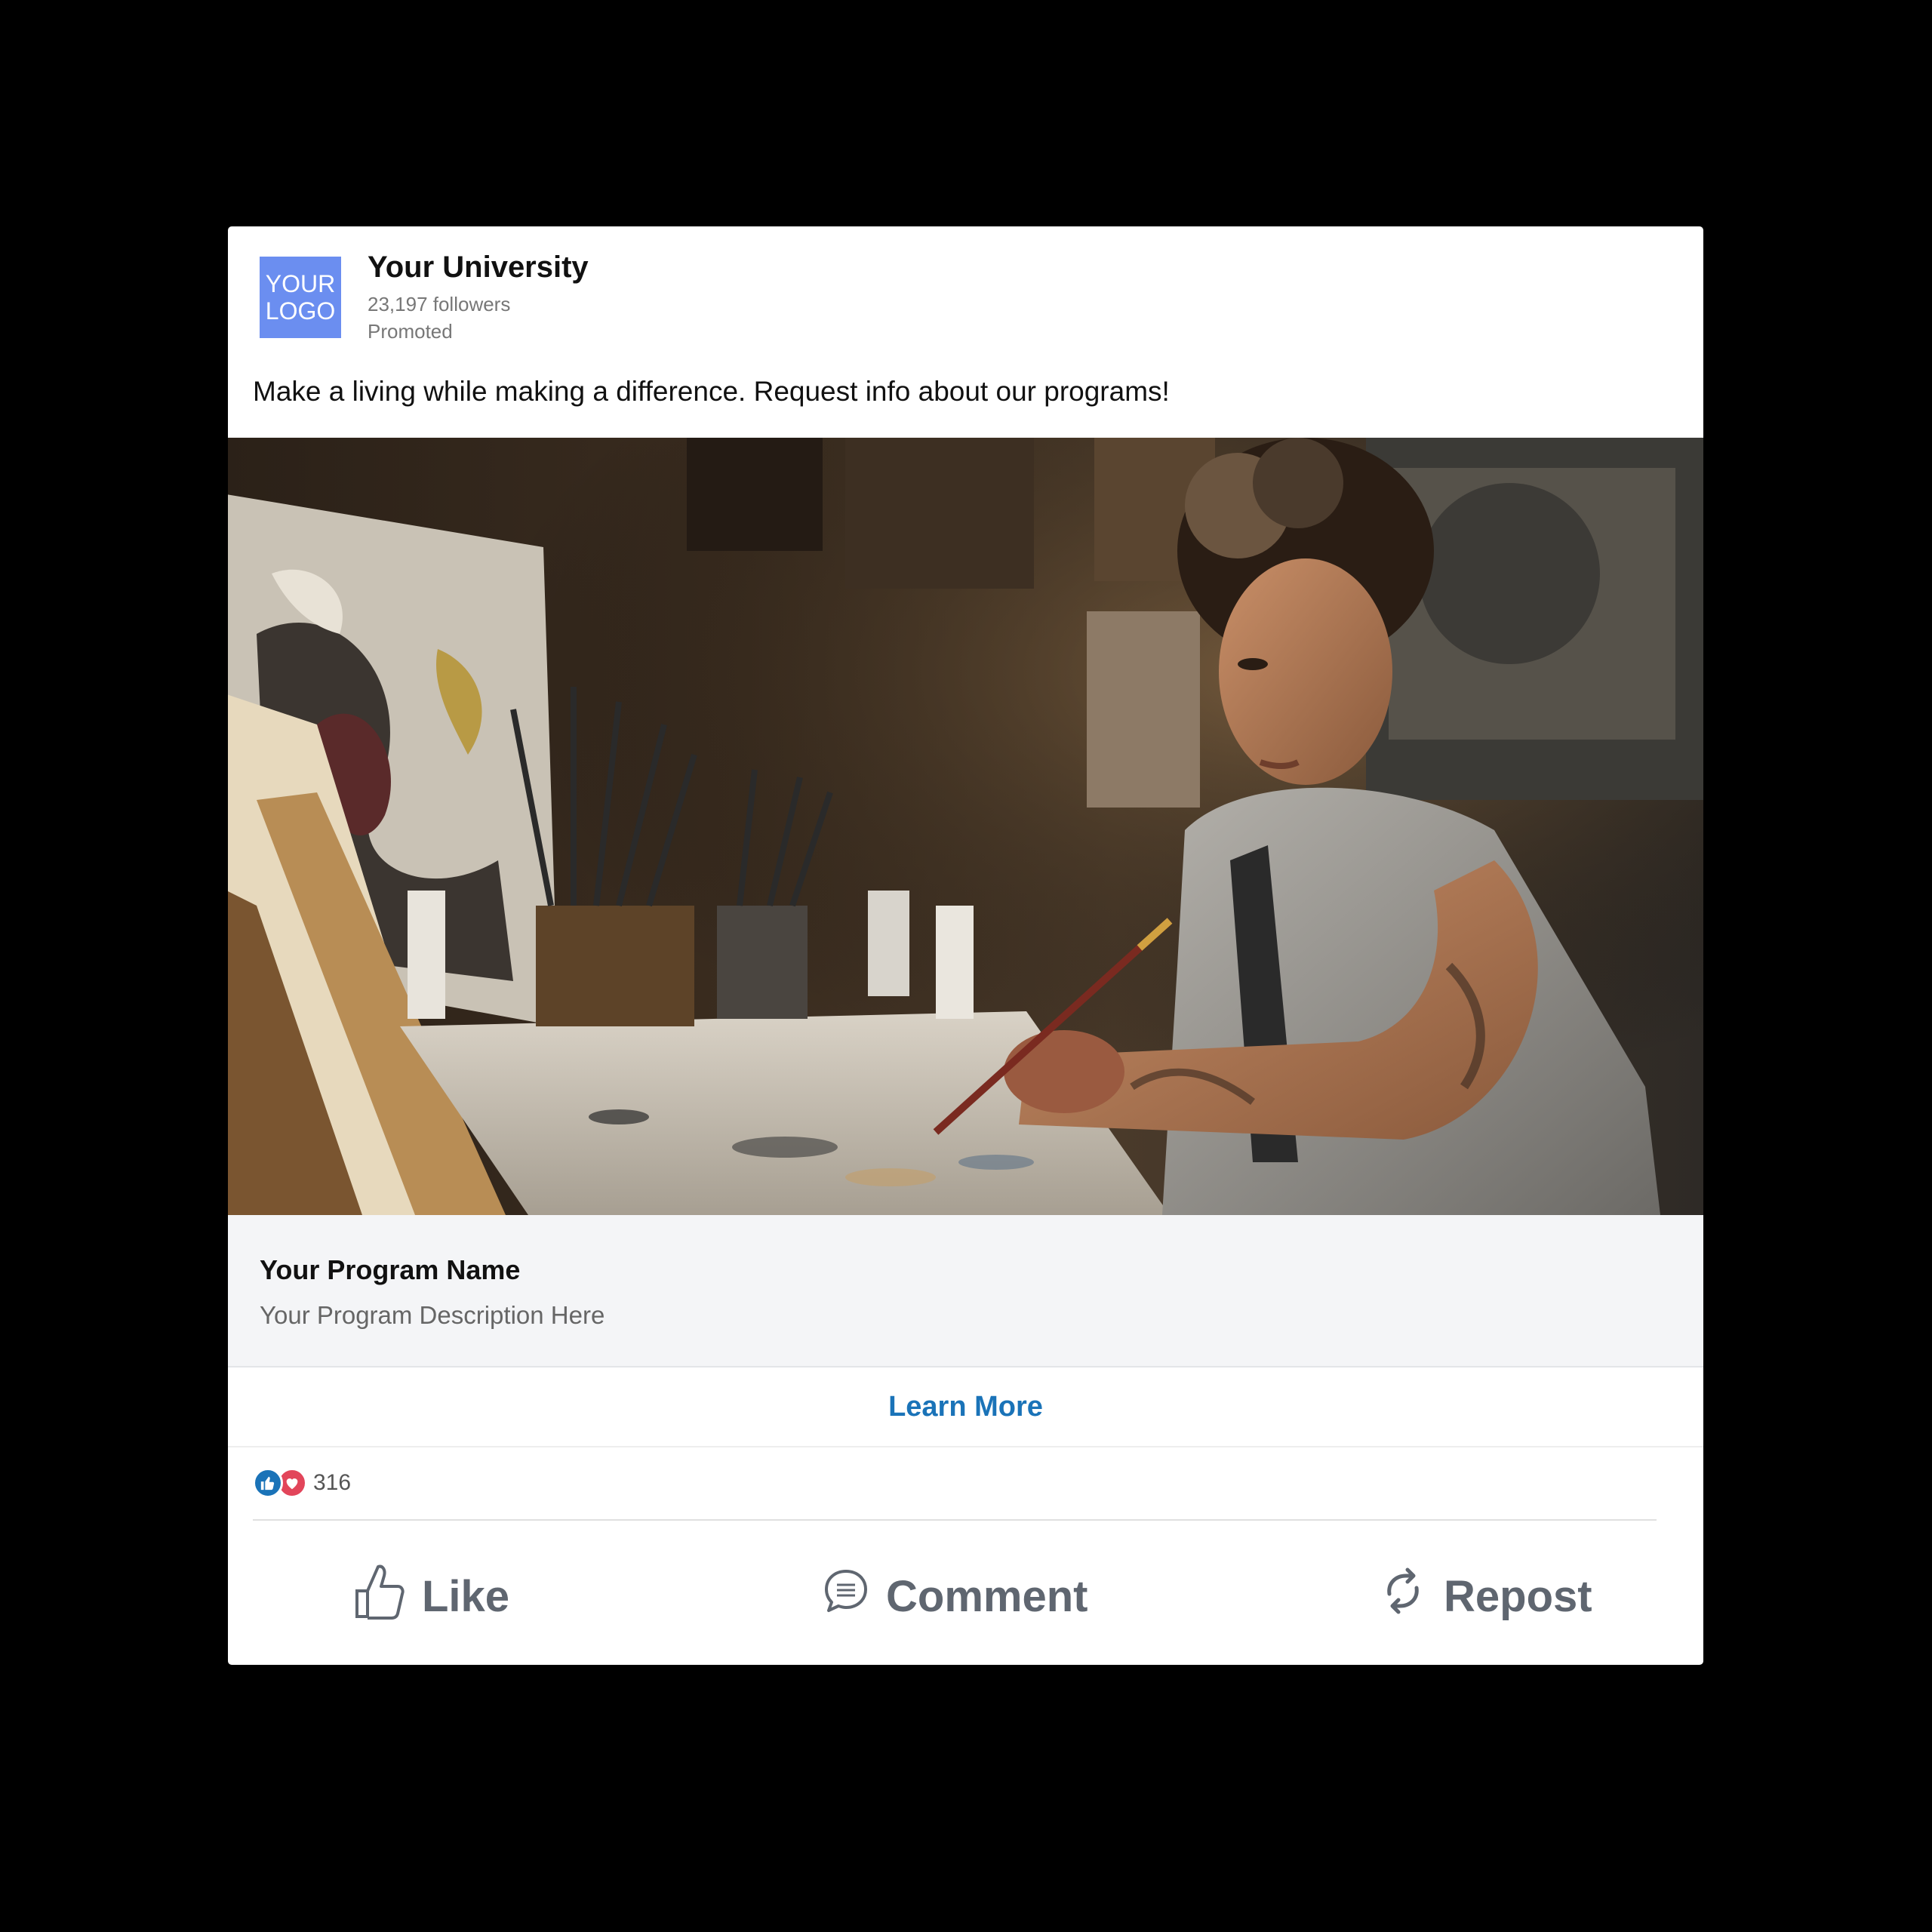 This screenshot has height=1932, width=1932. I want to click on logo-line-2: LOGO, so click(300, 311).